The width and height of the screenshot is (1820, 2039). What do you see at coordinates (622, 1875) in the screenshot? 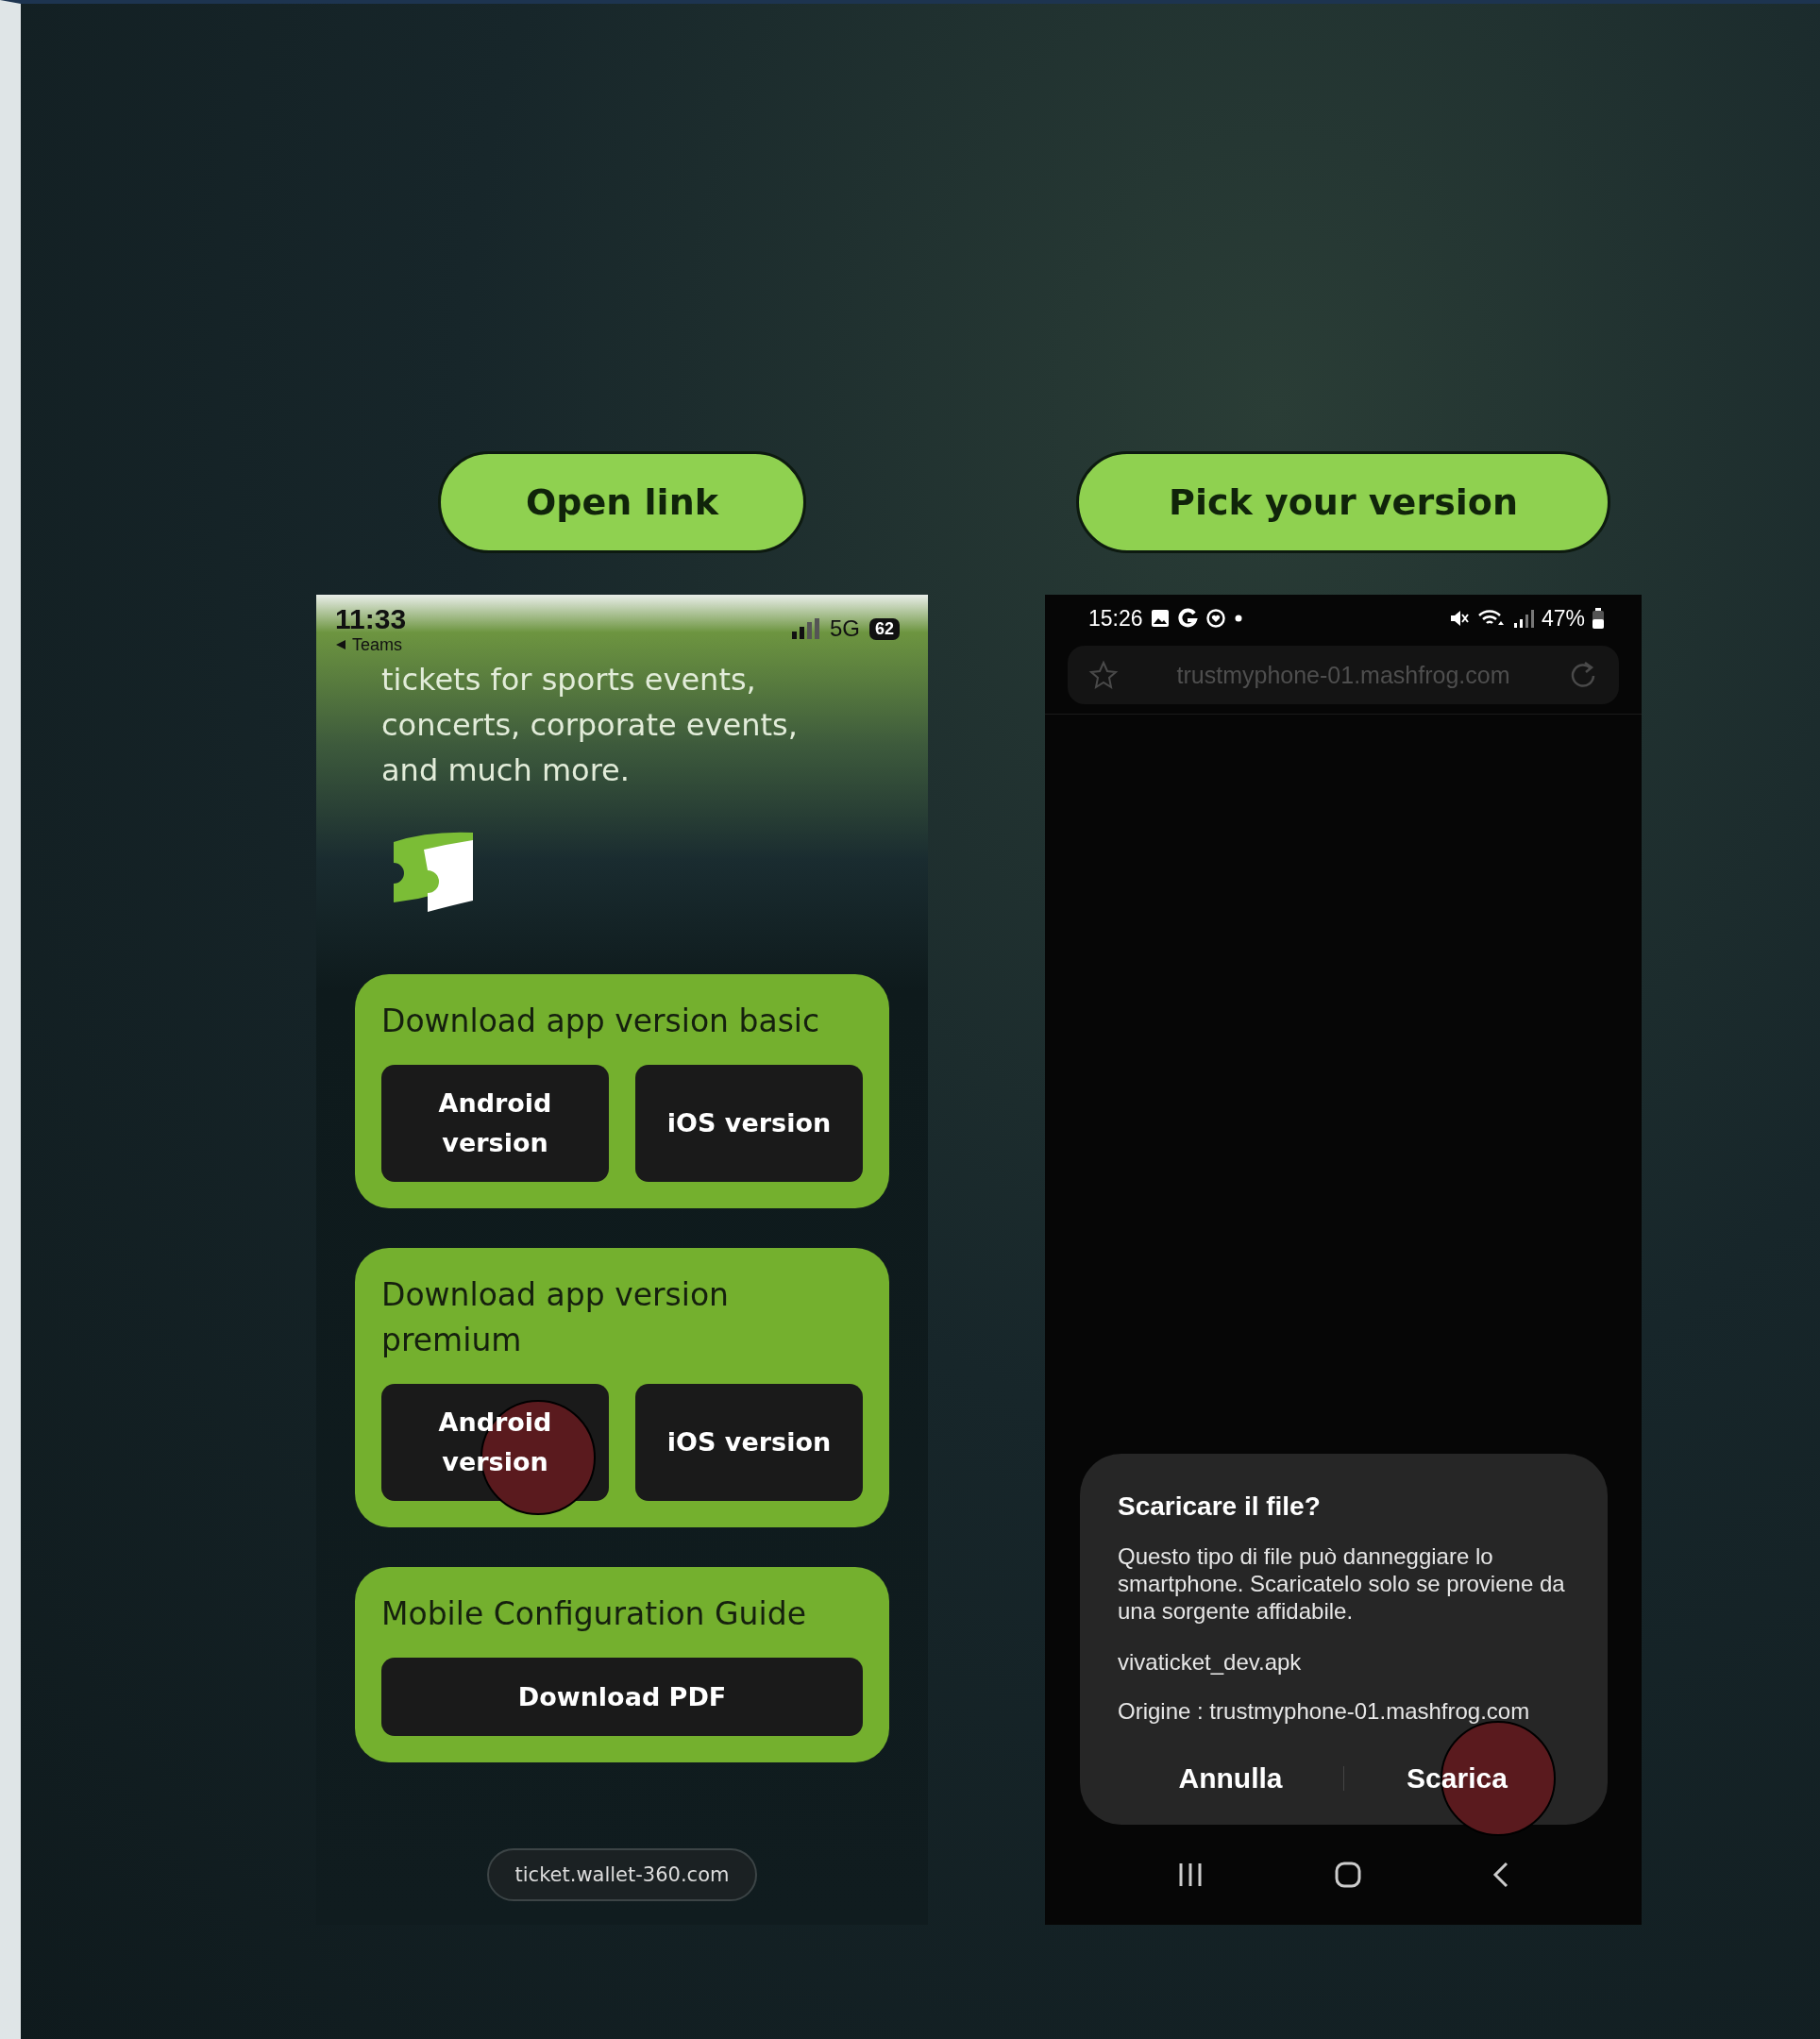
I see `url-label: ticket.wallet-360.com` at bounding box center [622, 1875].